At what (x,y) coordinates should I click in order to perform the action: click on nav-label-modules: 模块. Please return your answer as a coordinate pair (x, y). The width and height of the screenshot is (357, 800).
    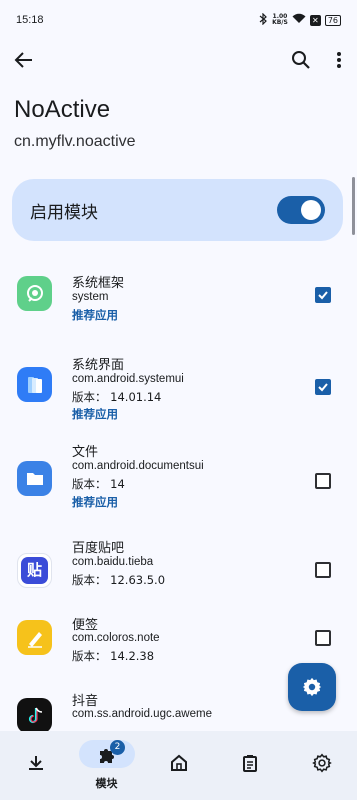
    Looking at the image, I should click on (106, 783).